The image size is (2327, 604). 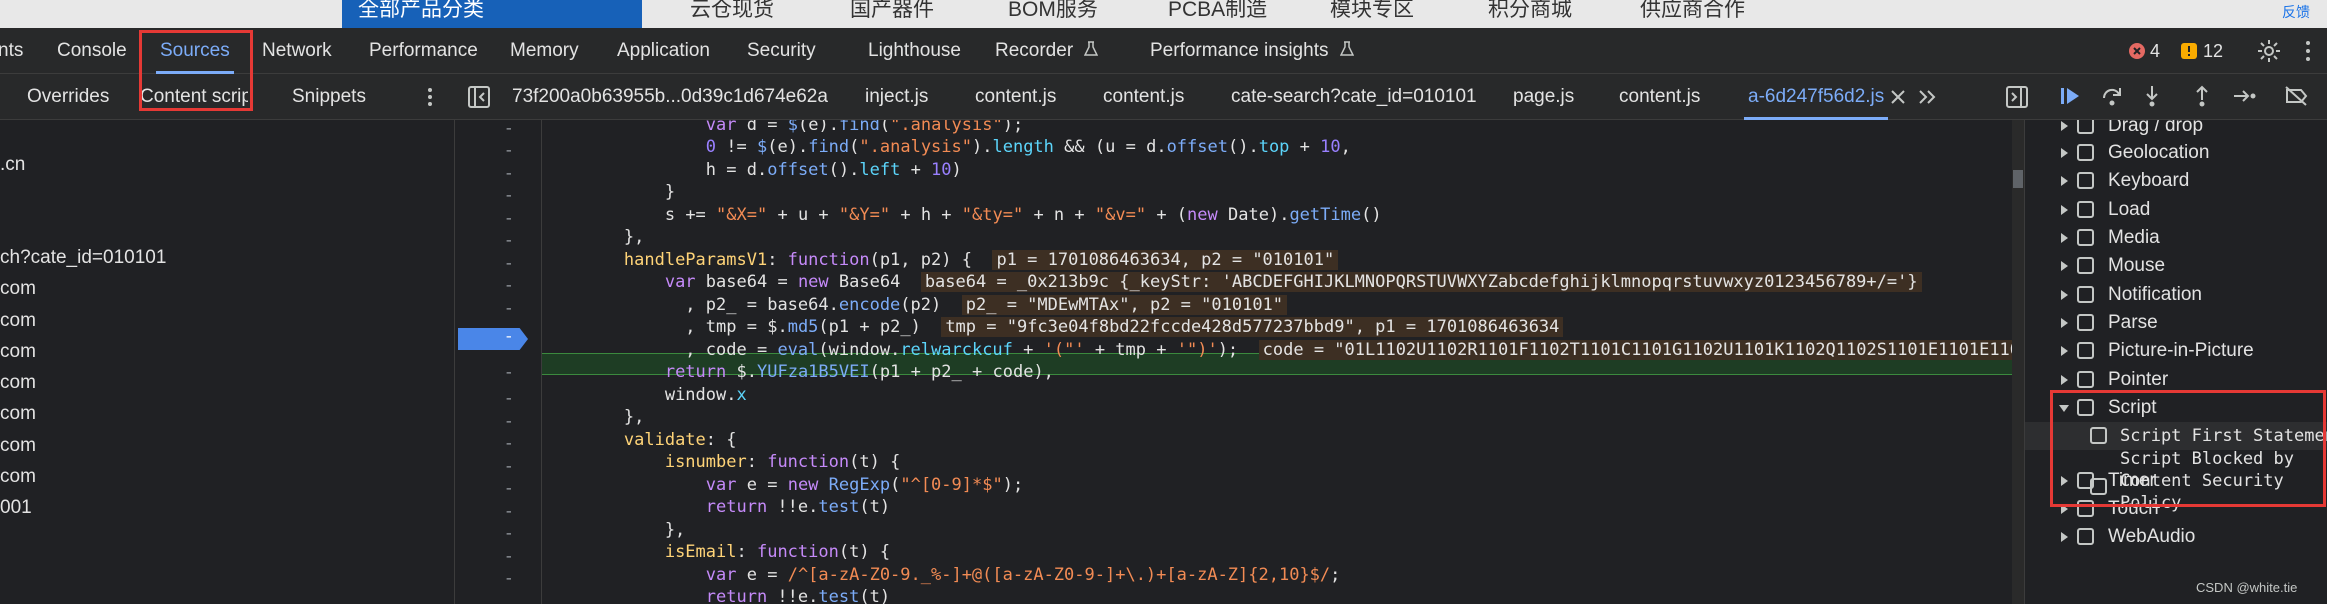 I want to click on warning-count: 12, so click(x=2213, y=51).